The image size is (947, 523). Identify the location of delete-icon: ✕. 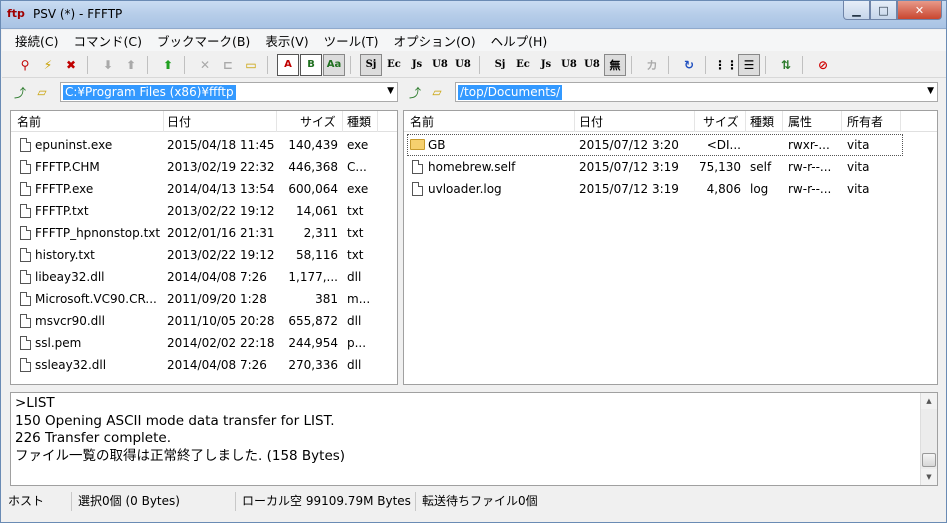
(205, 65).